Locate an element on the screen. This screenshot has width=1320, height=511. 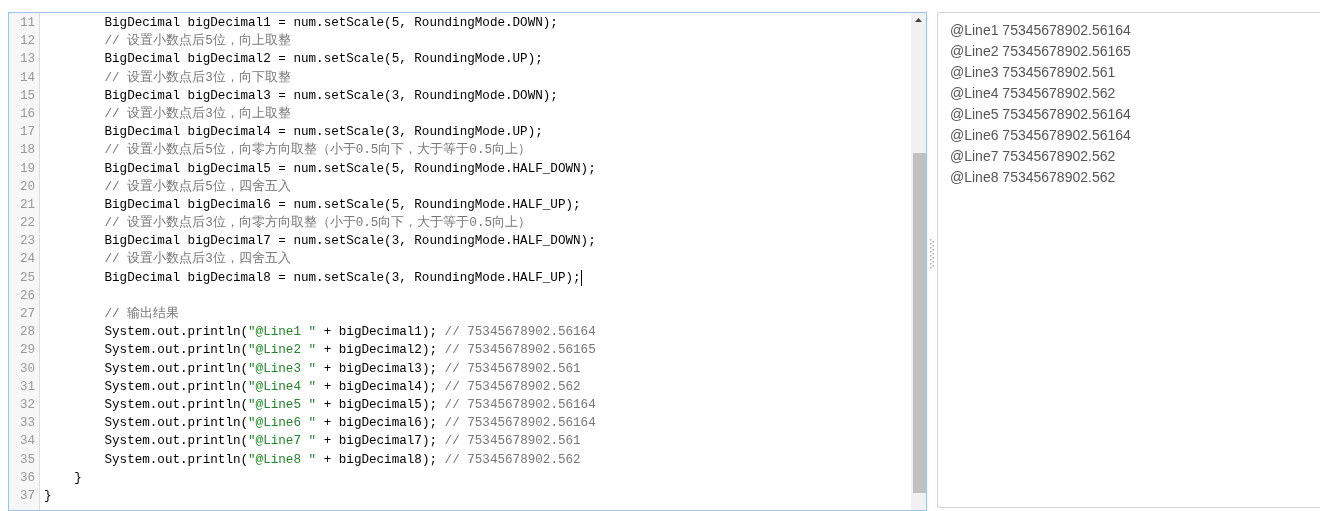
line-number: 33 is located at coordinates (27, 424).